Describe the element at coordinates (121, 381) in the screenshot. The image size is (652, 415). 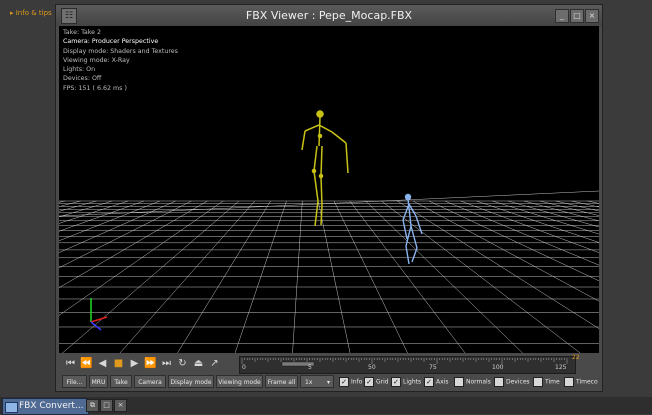
I see `take-button: Take` at that location.